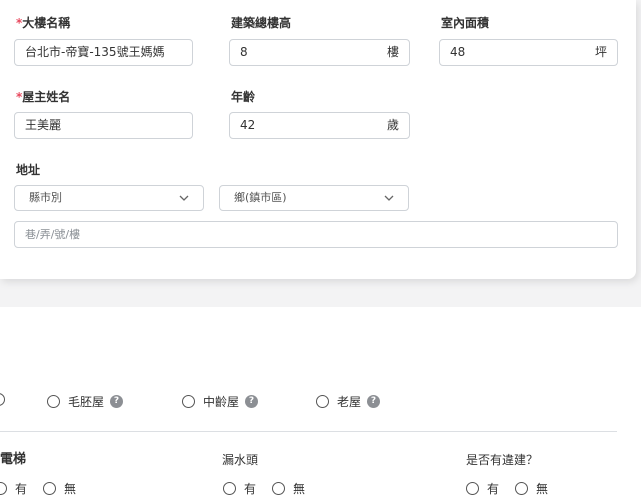 The height and width of the screenshot is (501, 641). Describe the element at coordinates (261, 23) in the screenshot. I see `total-floors-label: 建築總樓高` at that location.